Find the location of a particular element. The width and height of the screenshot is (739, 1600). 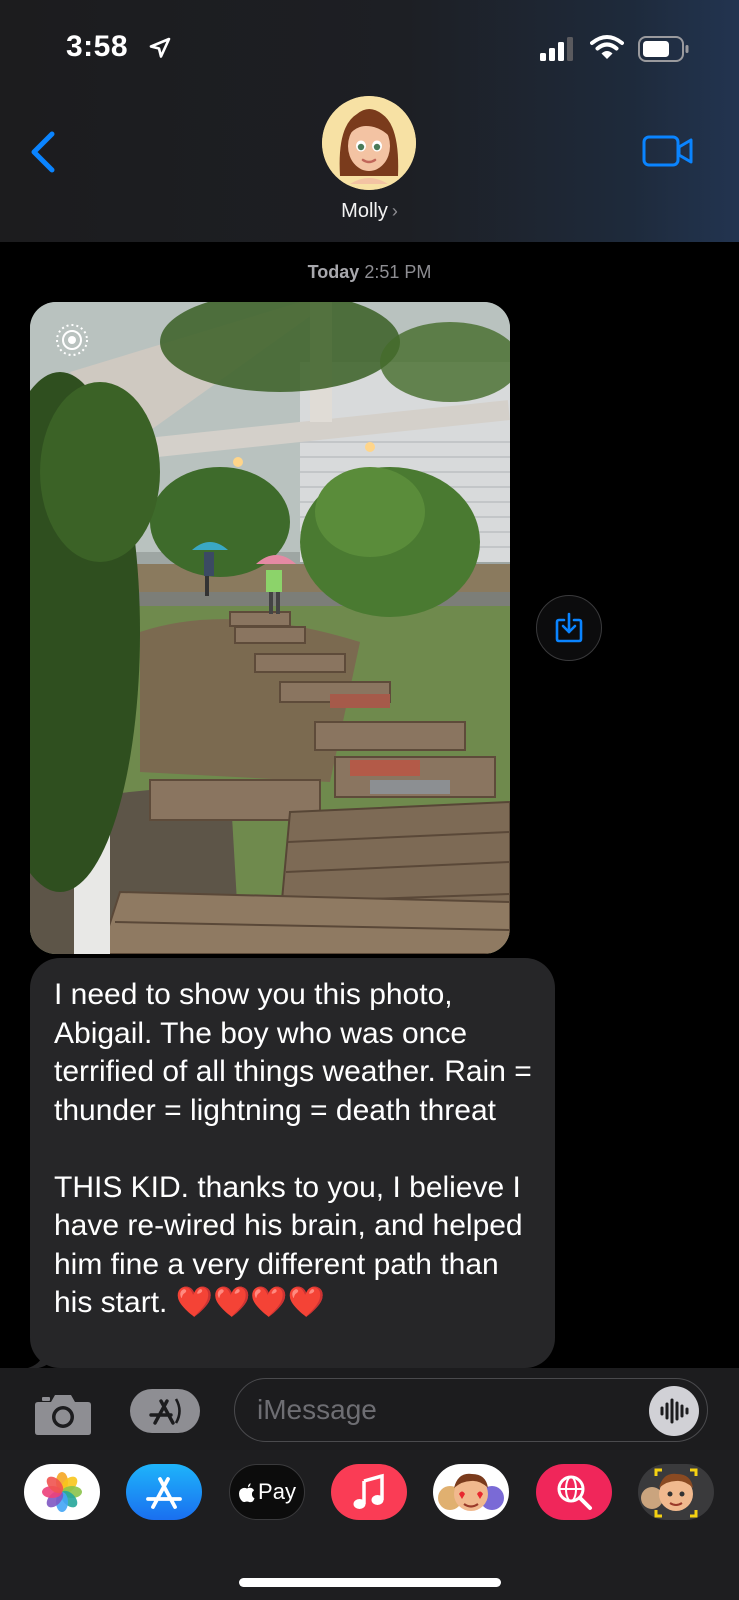

memoji-stickers-app-button is located at coordinates (471, 1492).